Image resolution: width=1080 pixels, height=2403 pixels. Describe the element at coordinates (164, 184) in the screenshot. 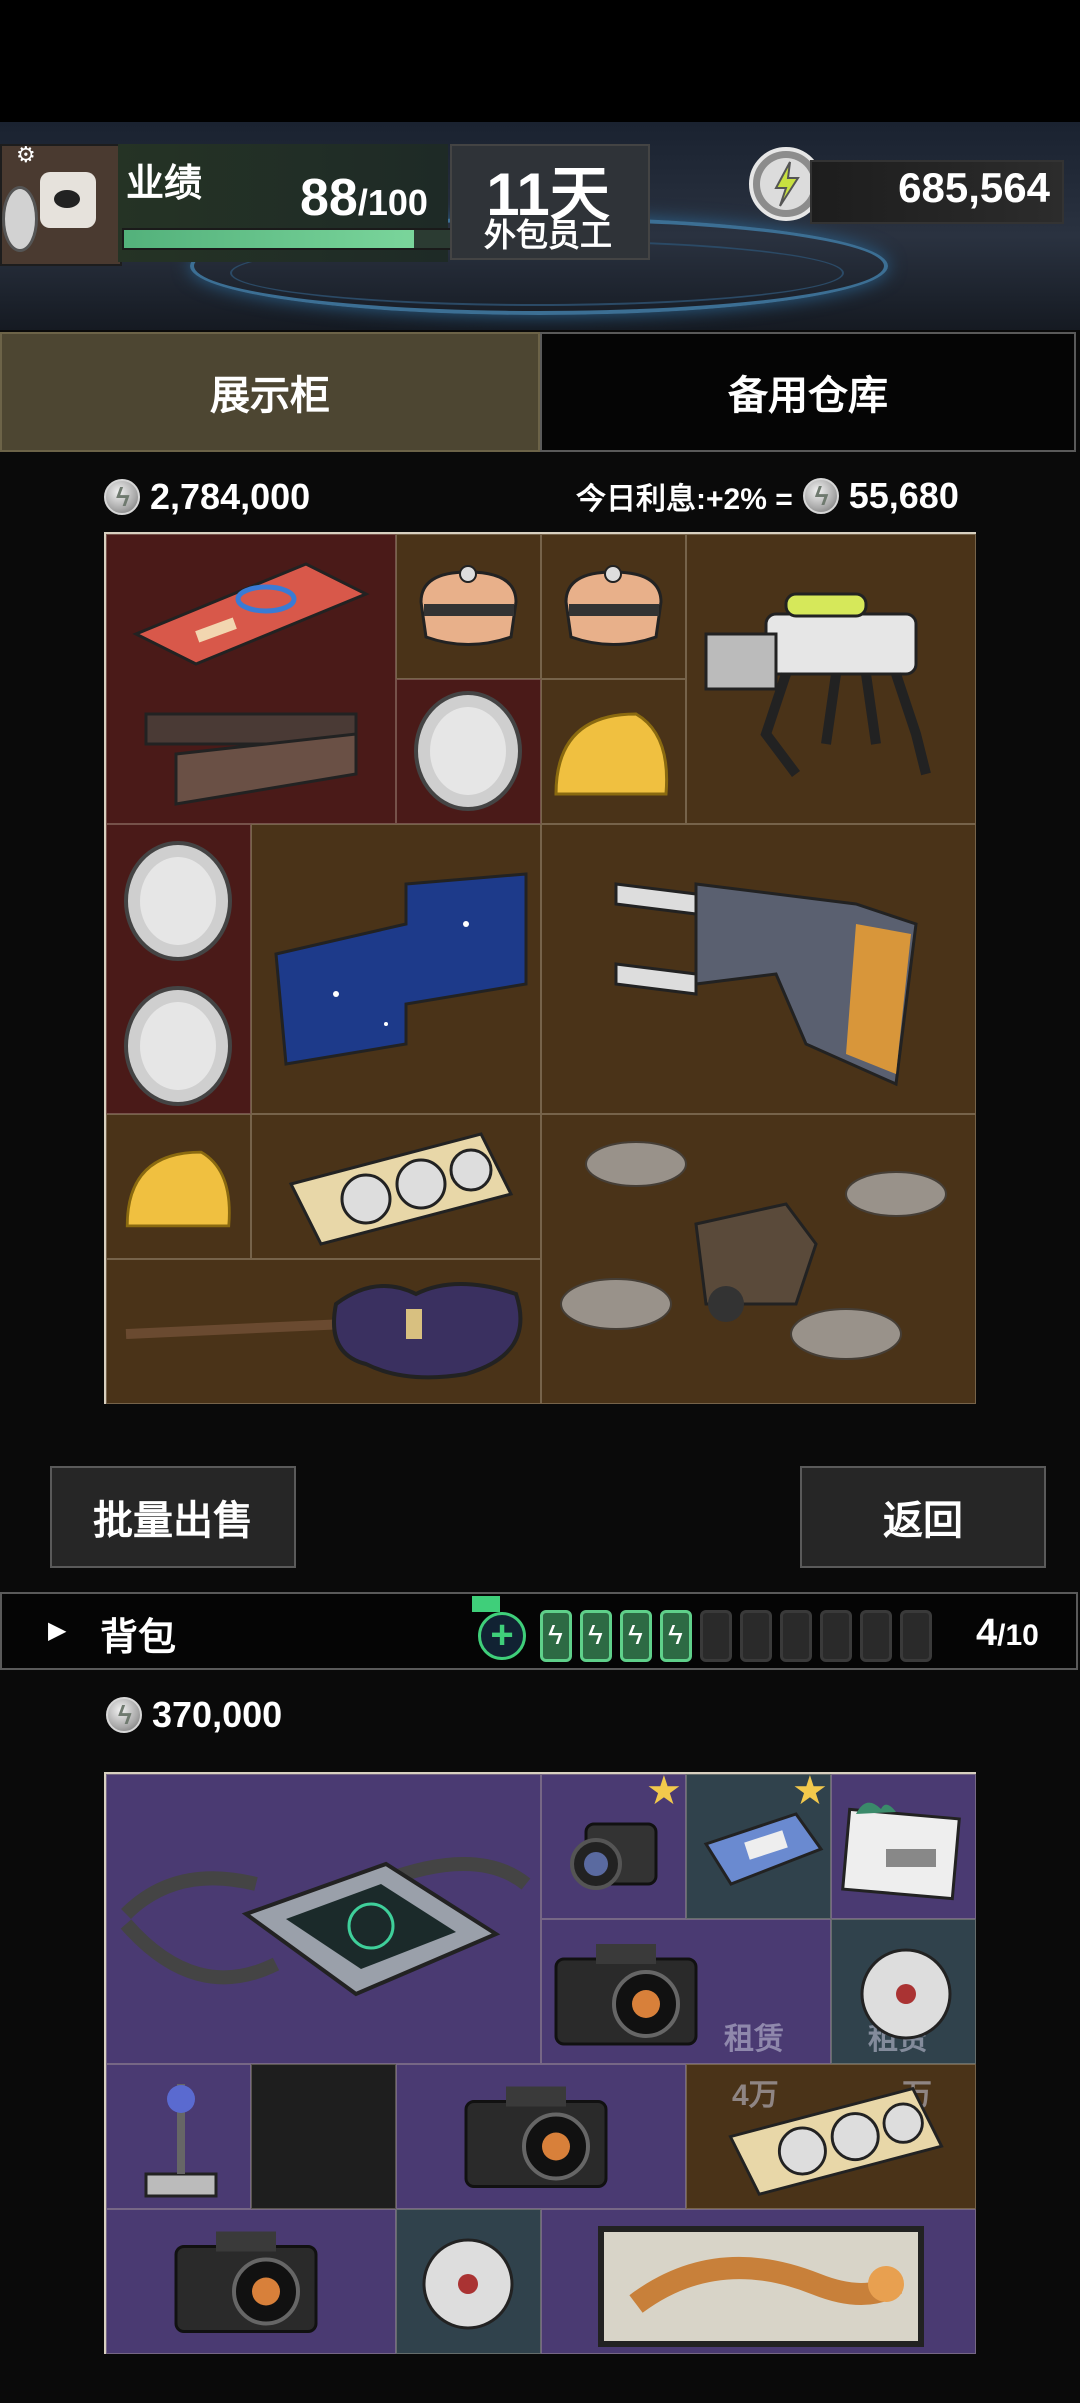

I see `performance-label: 业绩` at that location.